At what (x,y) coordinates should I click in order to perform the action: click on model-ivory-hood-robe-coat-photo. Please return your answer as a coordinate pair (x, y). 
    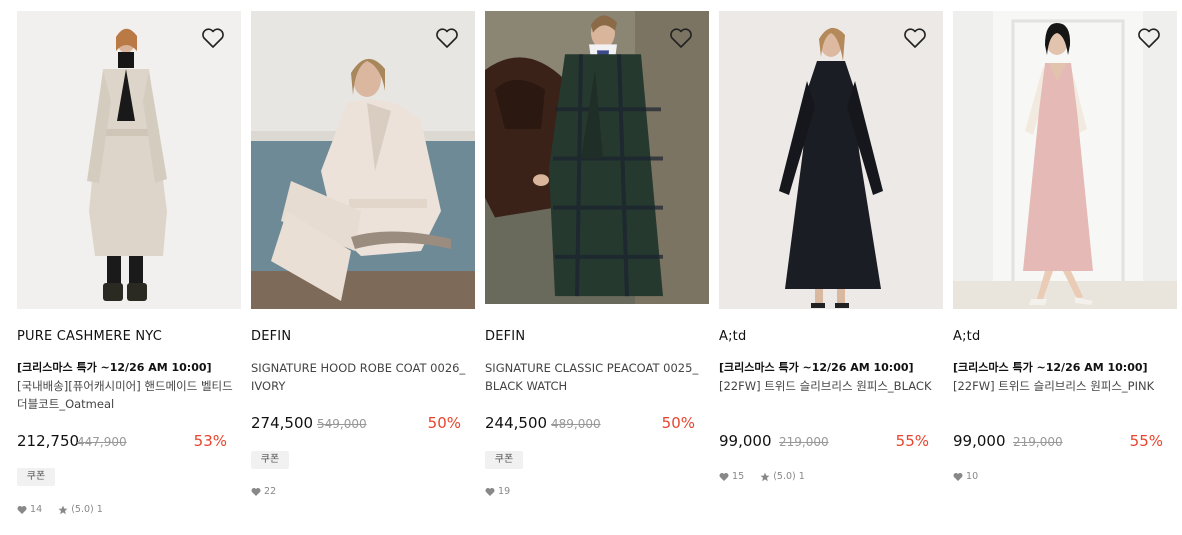
    Looking at the image, I should click on (363, 160).